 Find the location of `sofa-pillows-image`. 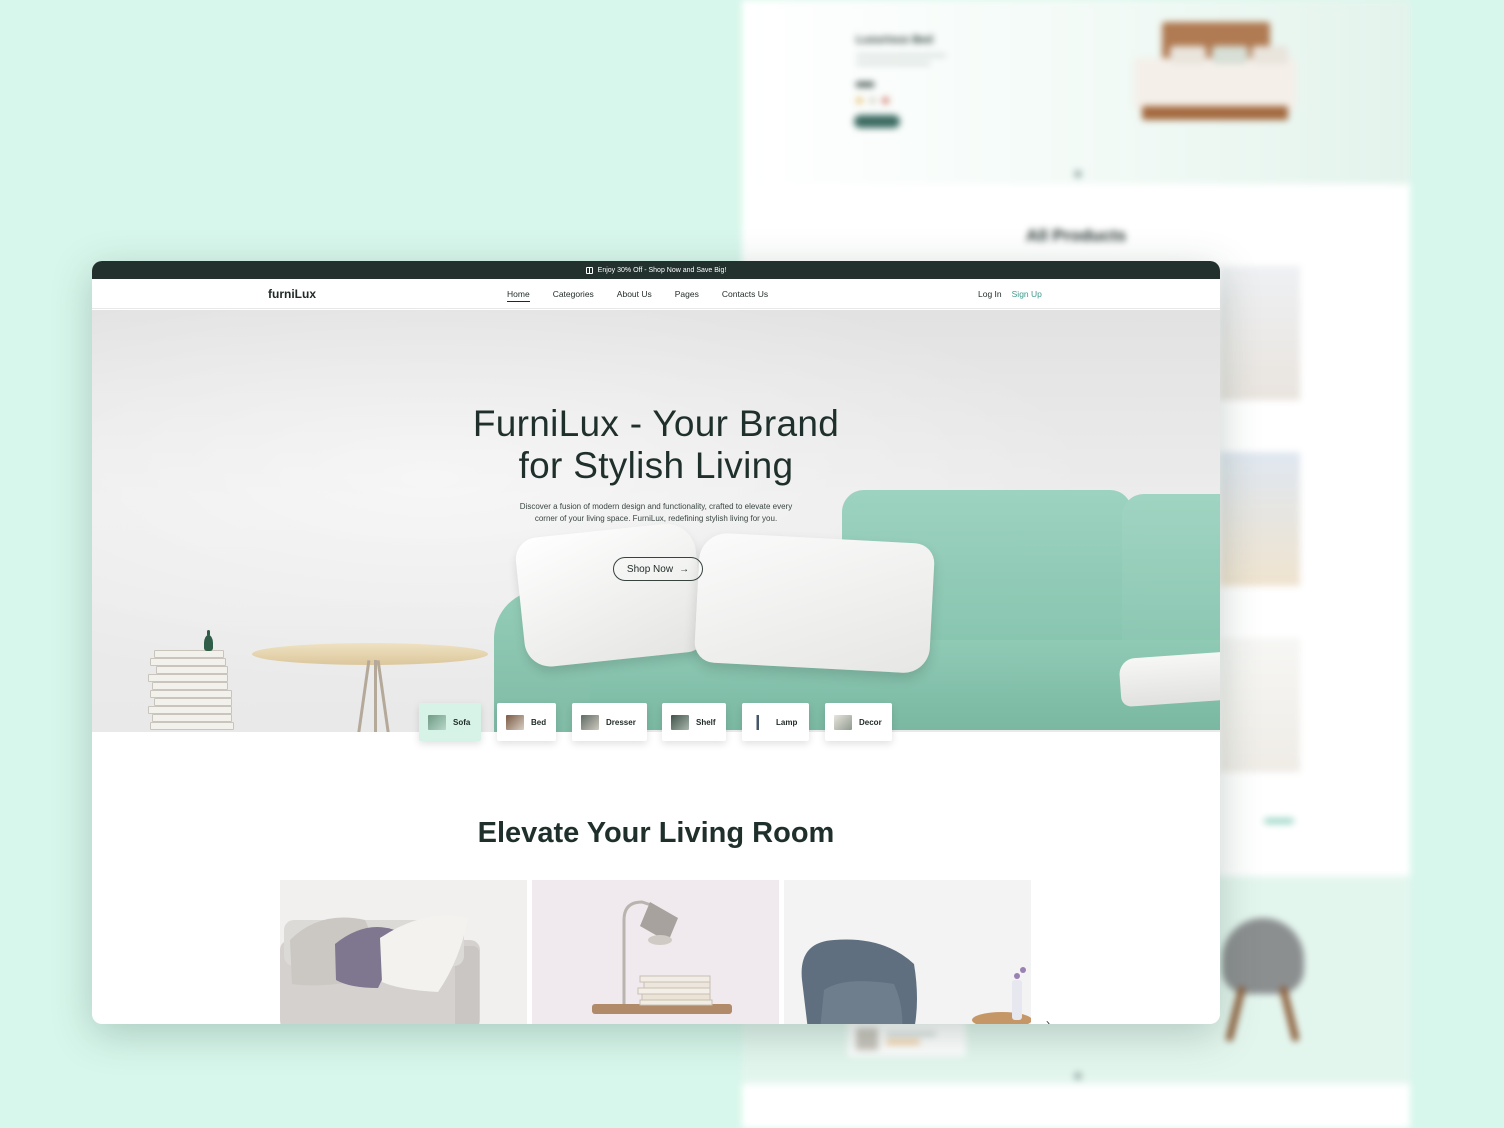

sofa-pillows-image is located at coordinates (380, 969).